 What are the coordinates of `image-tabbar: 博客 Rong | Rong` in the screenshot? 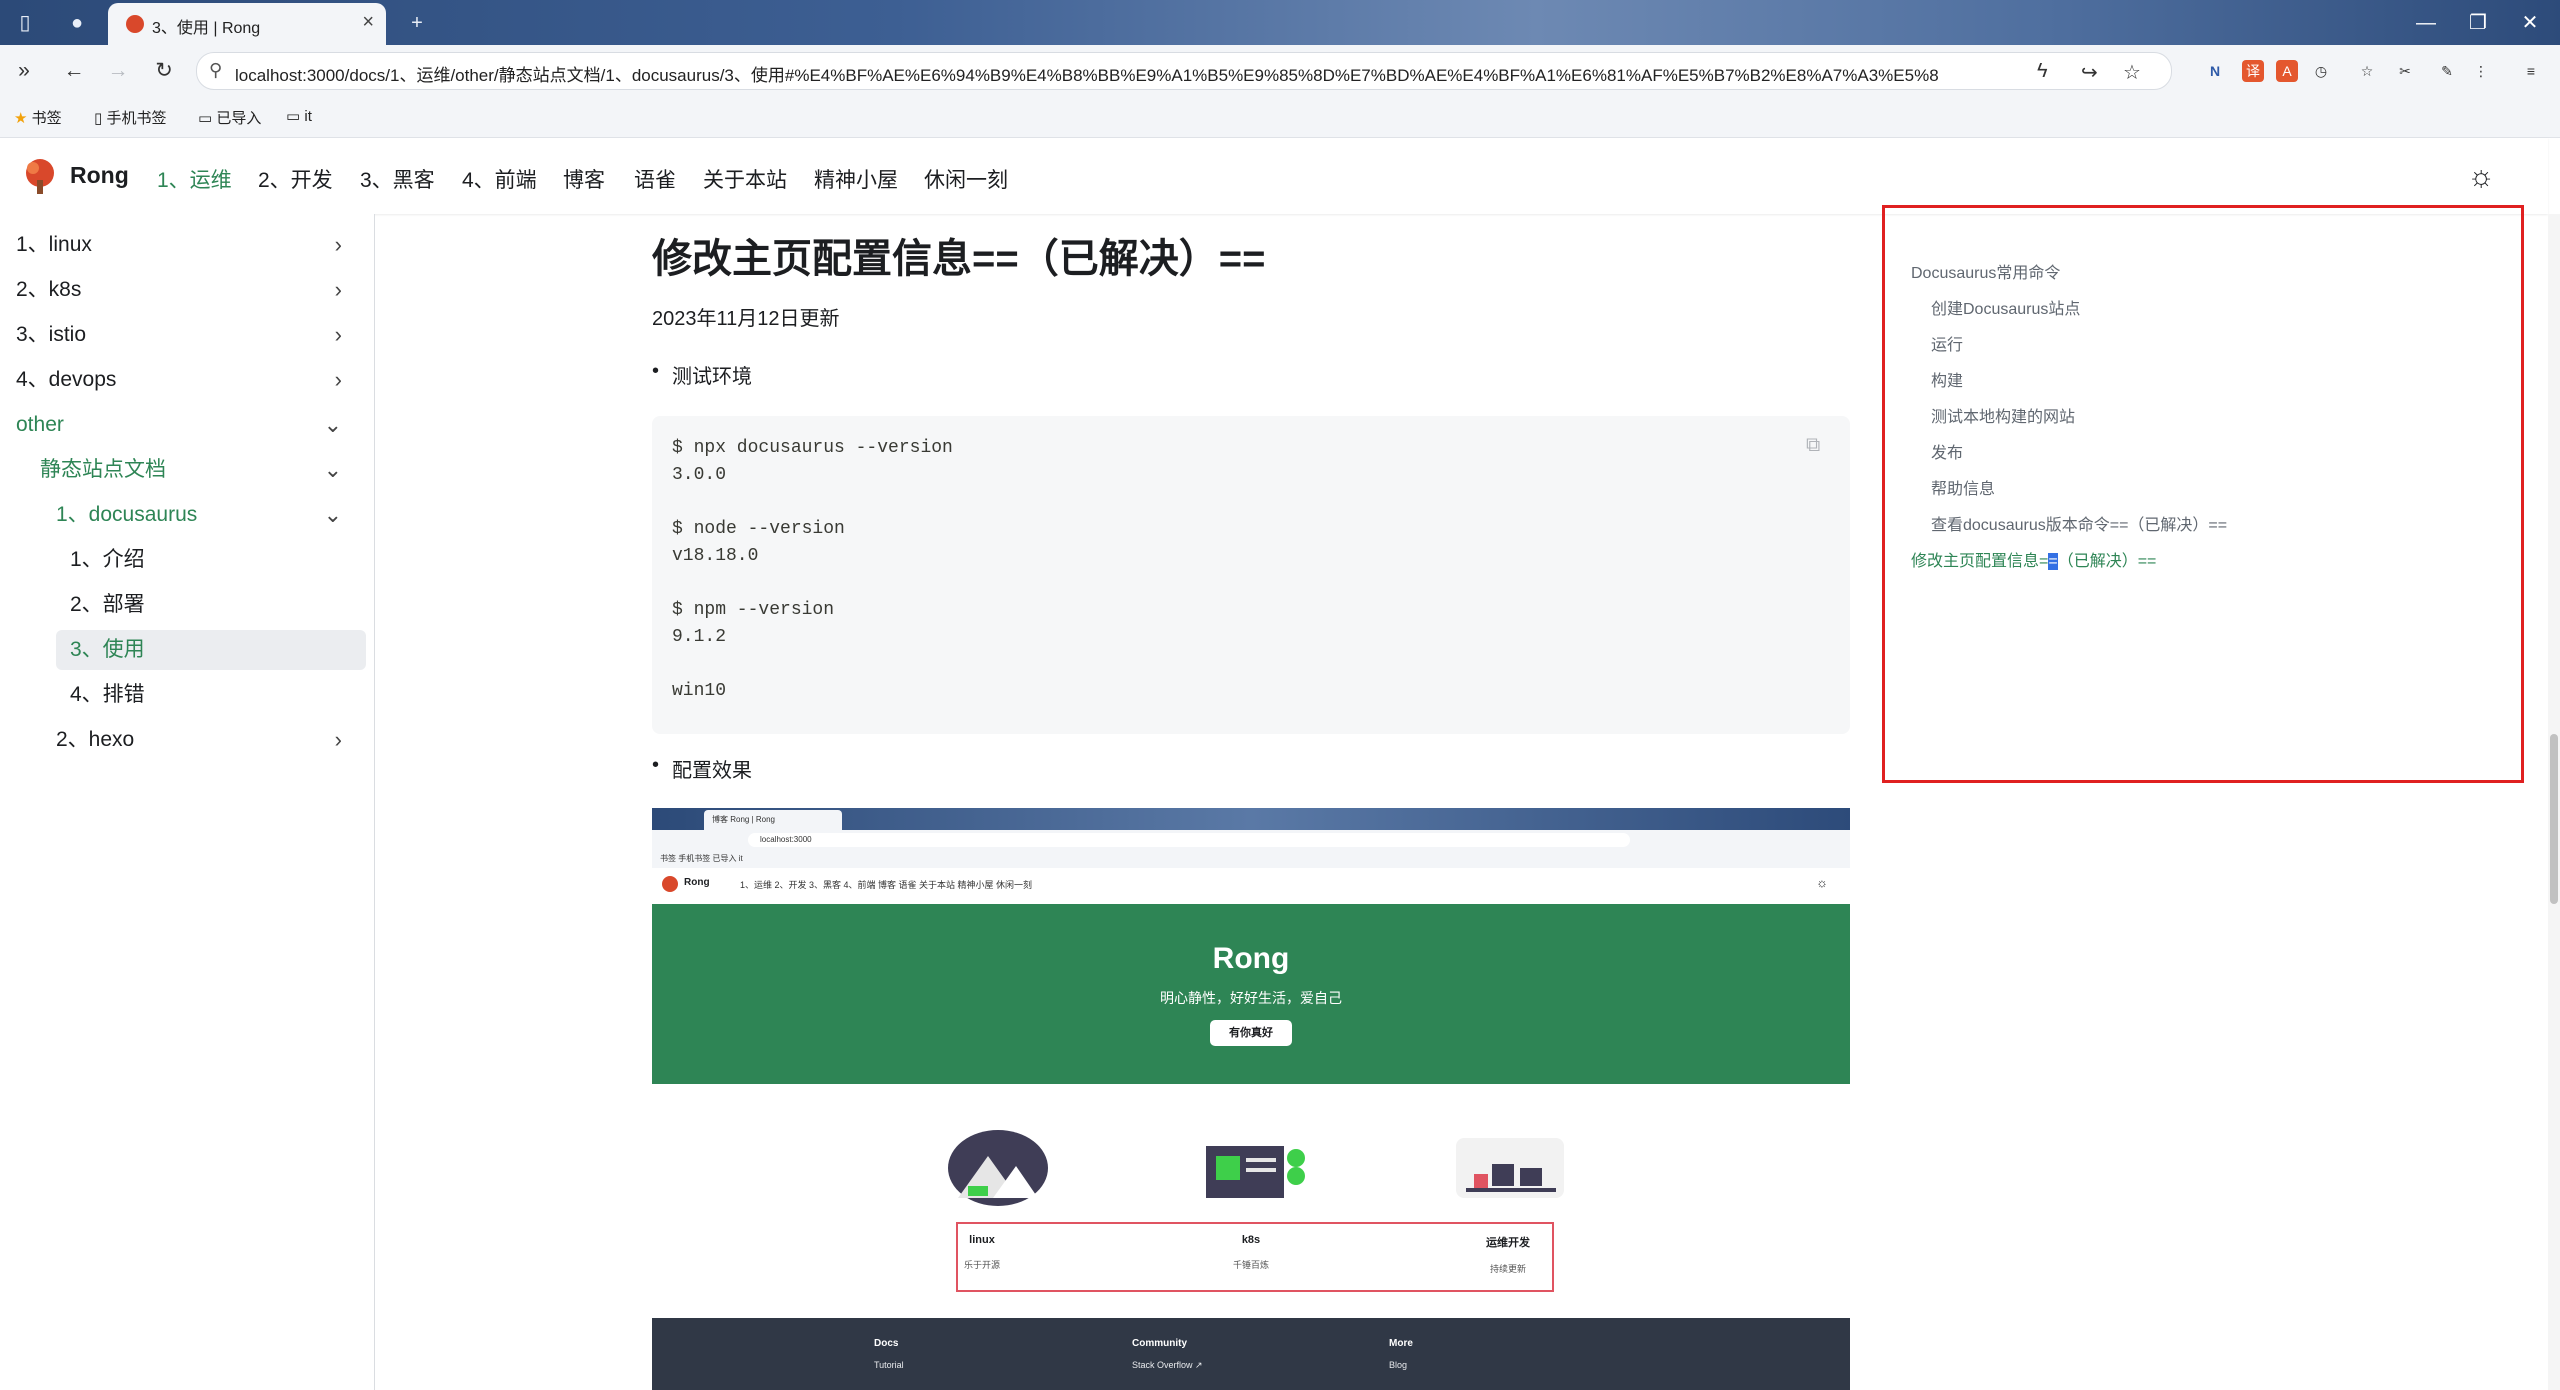 It's located at (1251, 819).